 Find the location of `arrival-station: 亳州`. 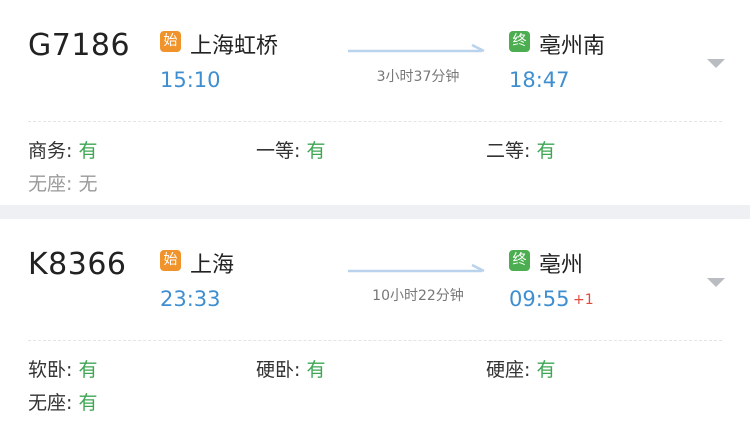

arrival-station: 亳州 is located at coordinates (561, 265).